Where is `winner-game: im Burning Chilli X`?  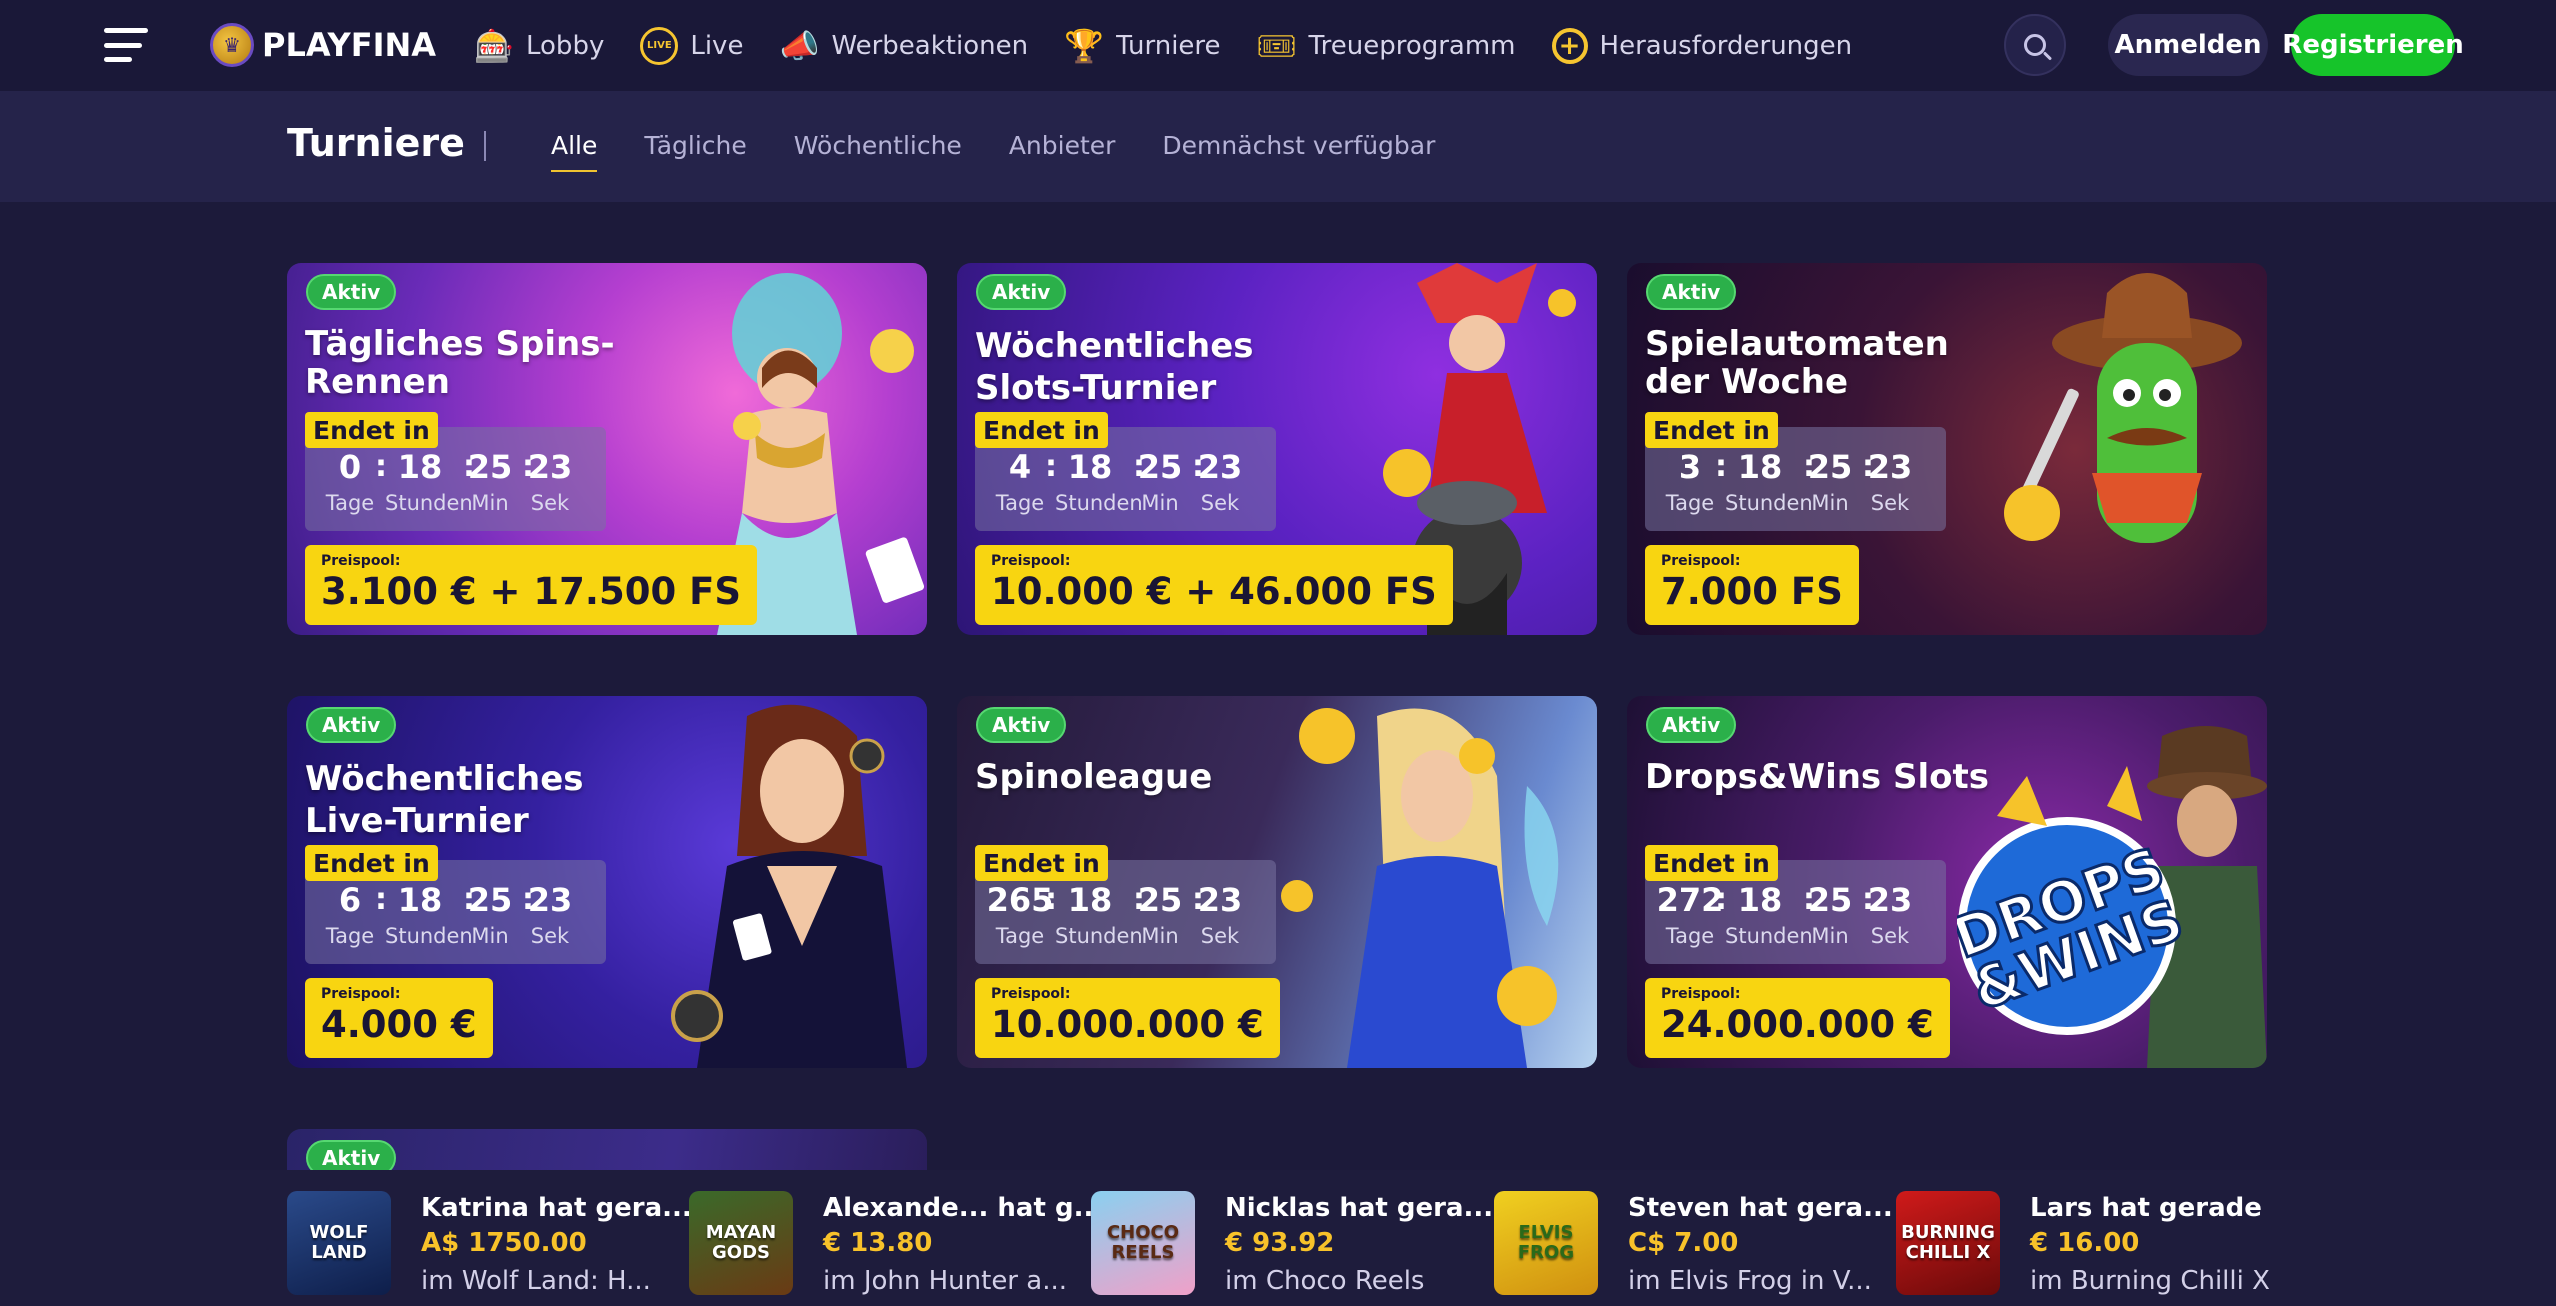
winner-game: im Burning Chilli X is located at coordinates (2150, 1281).